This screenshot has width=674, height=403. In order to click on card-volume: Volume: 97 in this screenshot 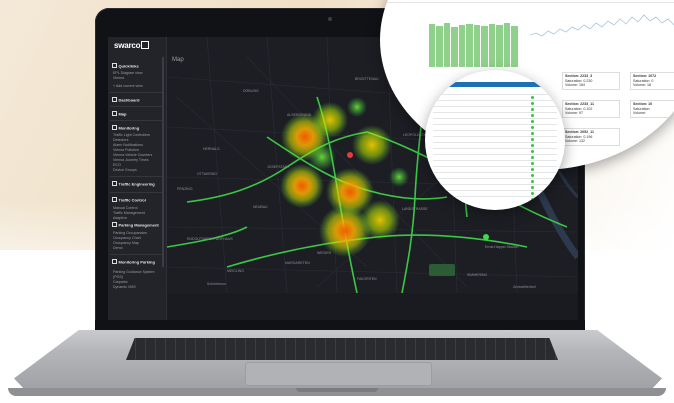, I will do `click(574, 113)`.